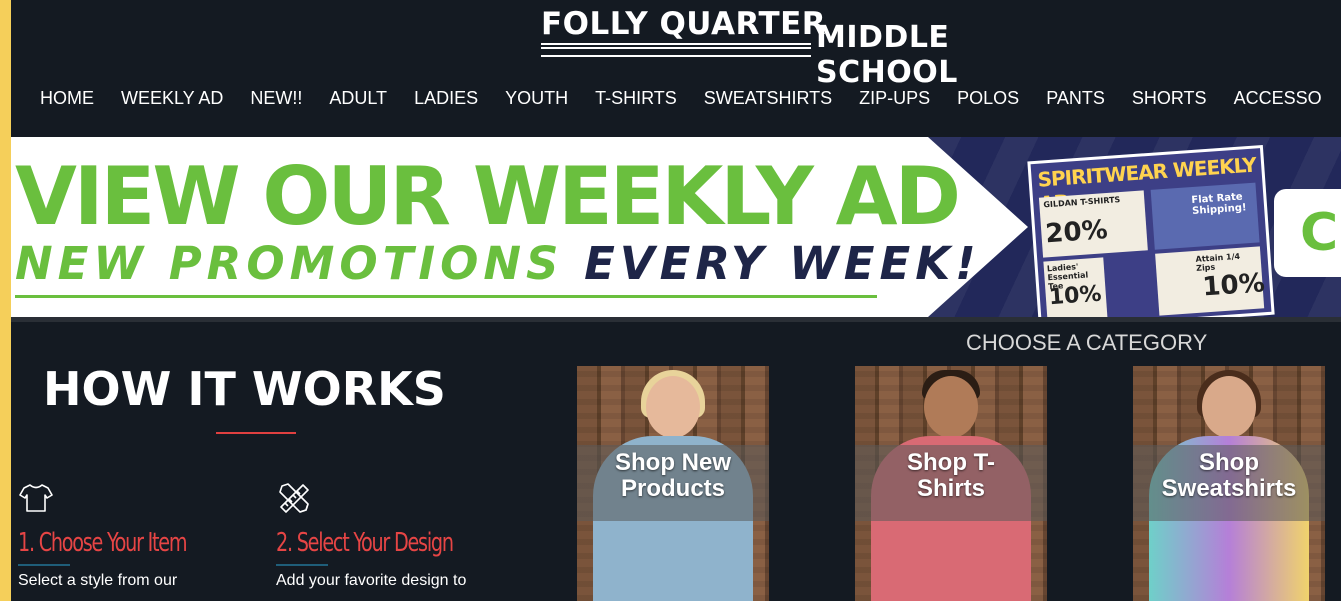 The height and width of the screenshot is (601, 1341). I want to click on category-card-t-shirts: Shop T- Shirts, so click(951, 483).